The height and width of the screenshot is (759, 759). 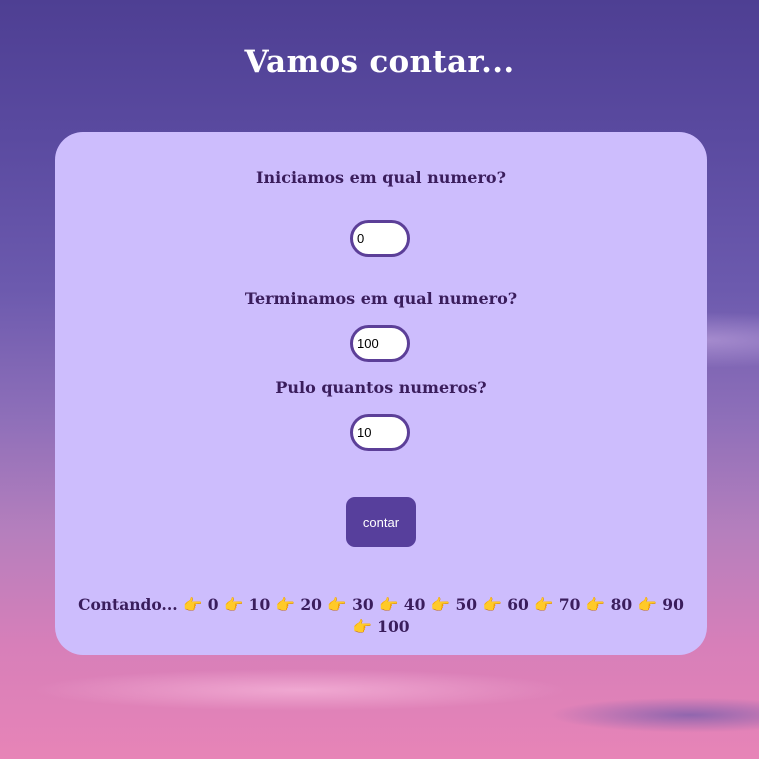 I want to click on count-number: 40, so click(x=414, y=604).